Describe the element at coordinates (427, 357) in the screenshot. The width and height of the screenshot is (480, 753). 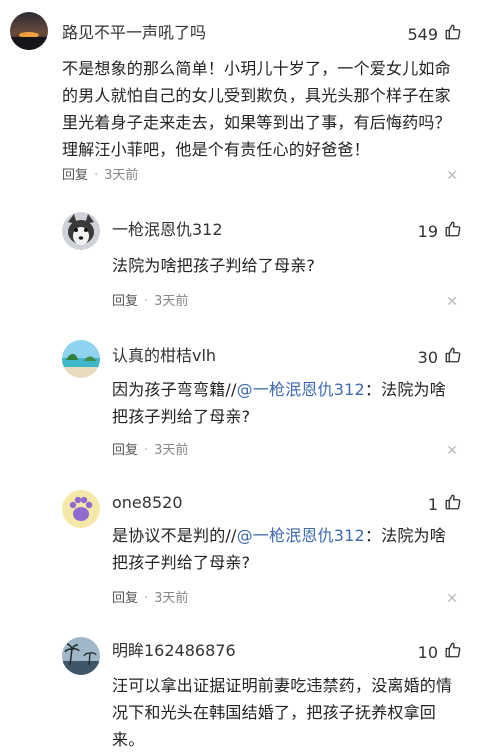
I see `like-count: 30` at that location.